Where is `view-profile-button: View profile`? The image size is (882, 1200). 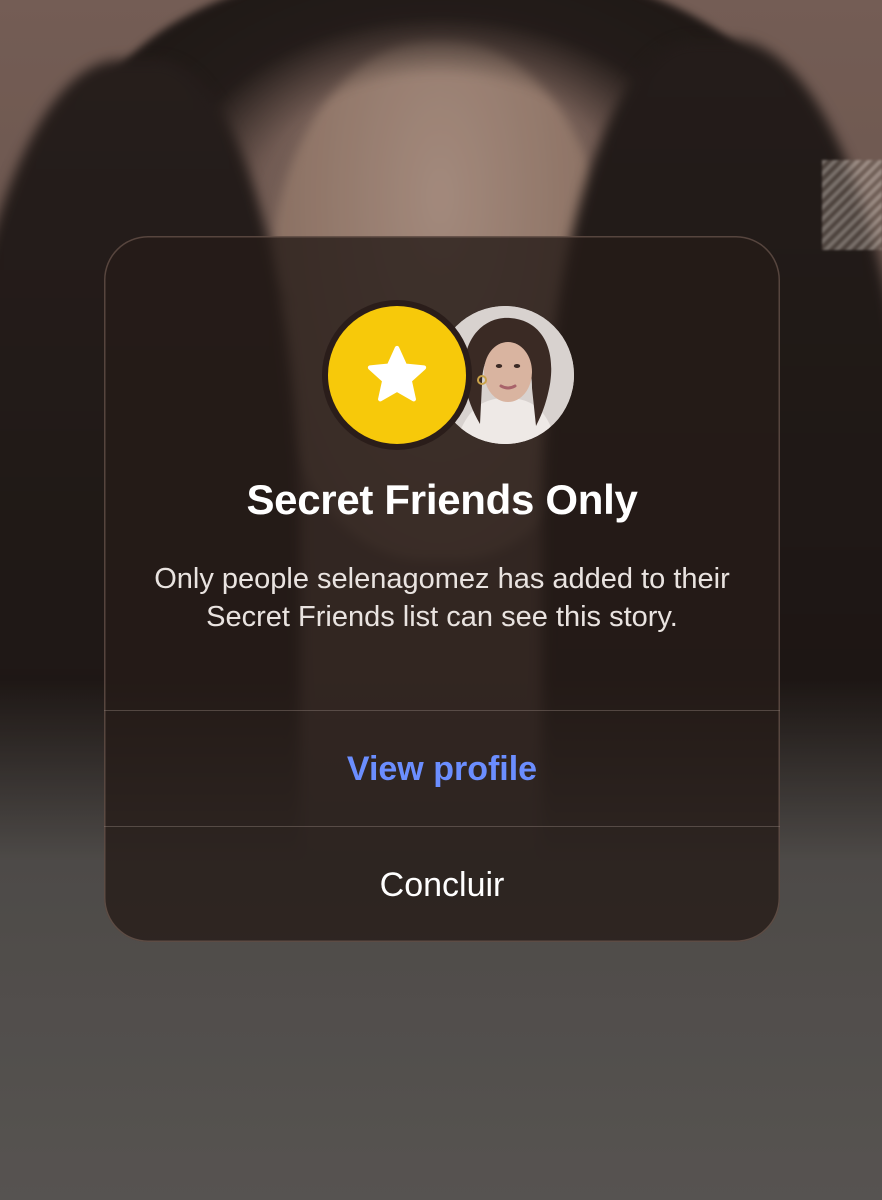 view-profile-button: View profile is located at coordinates (442, 769).